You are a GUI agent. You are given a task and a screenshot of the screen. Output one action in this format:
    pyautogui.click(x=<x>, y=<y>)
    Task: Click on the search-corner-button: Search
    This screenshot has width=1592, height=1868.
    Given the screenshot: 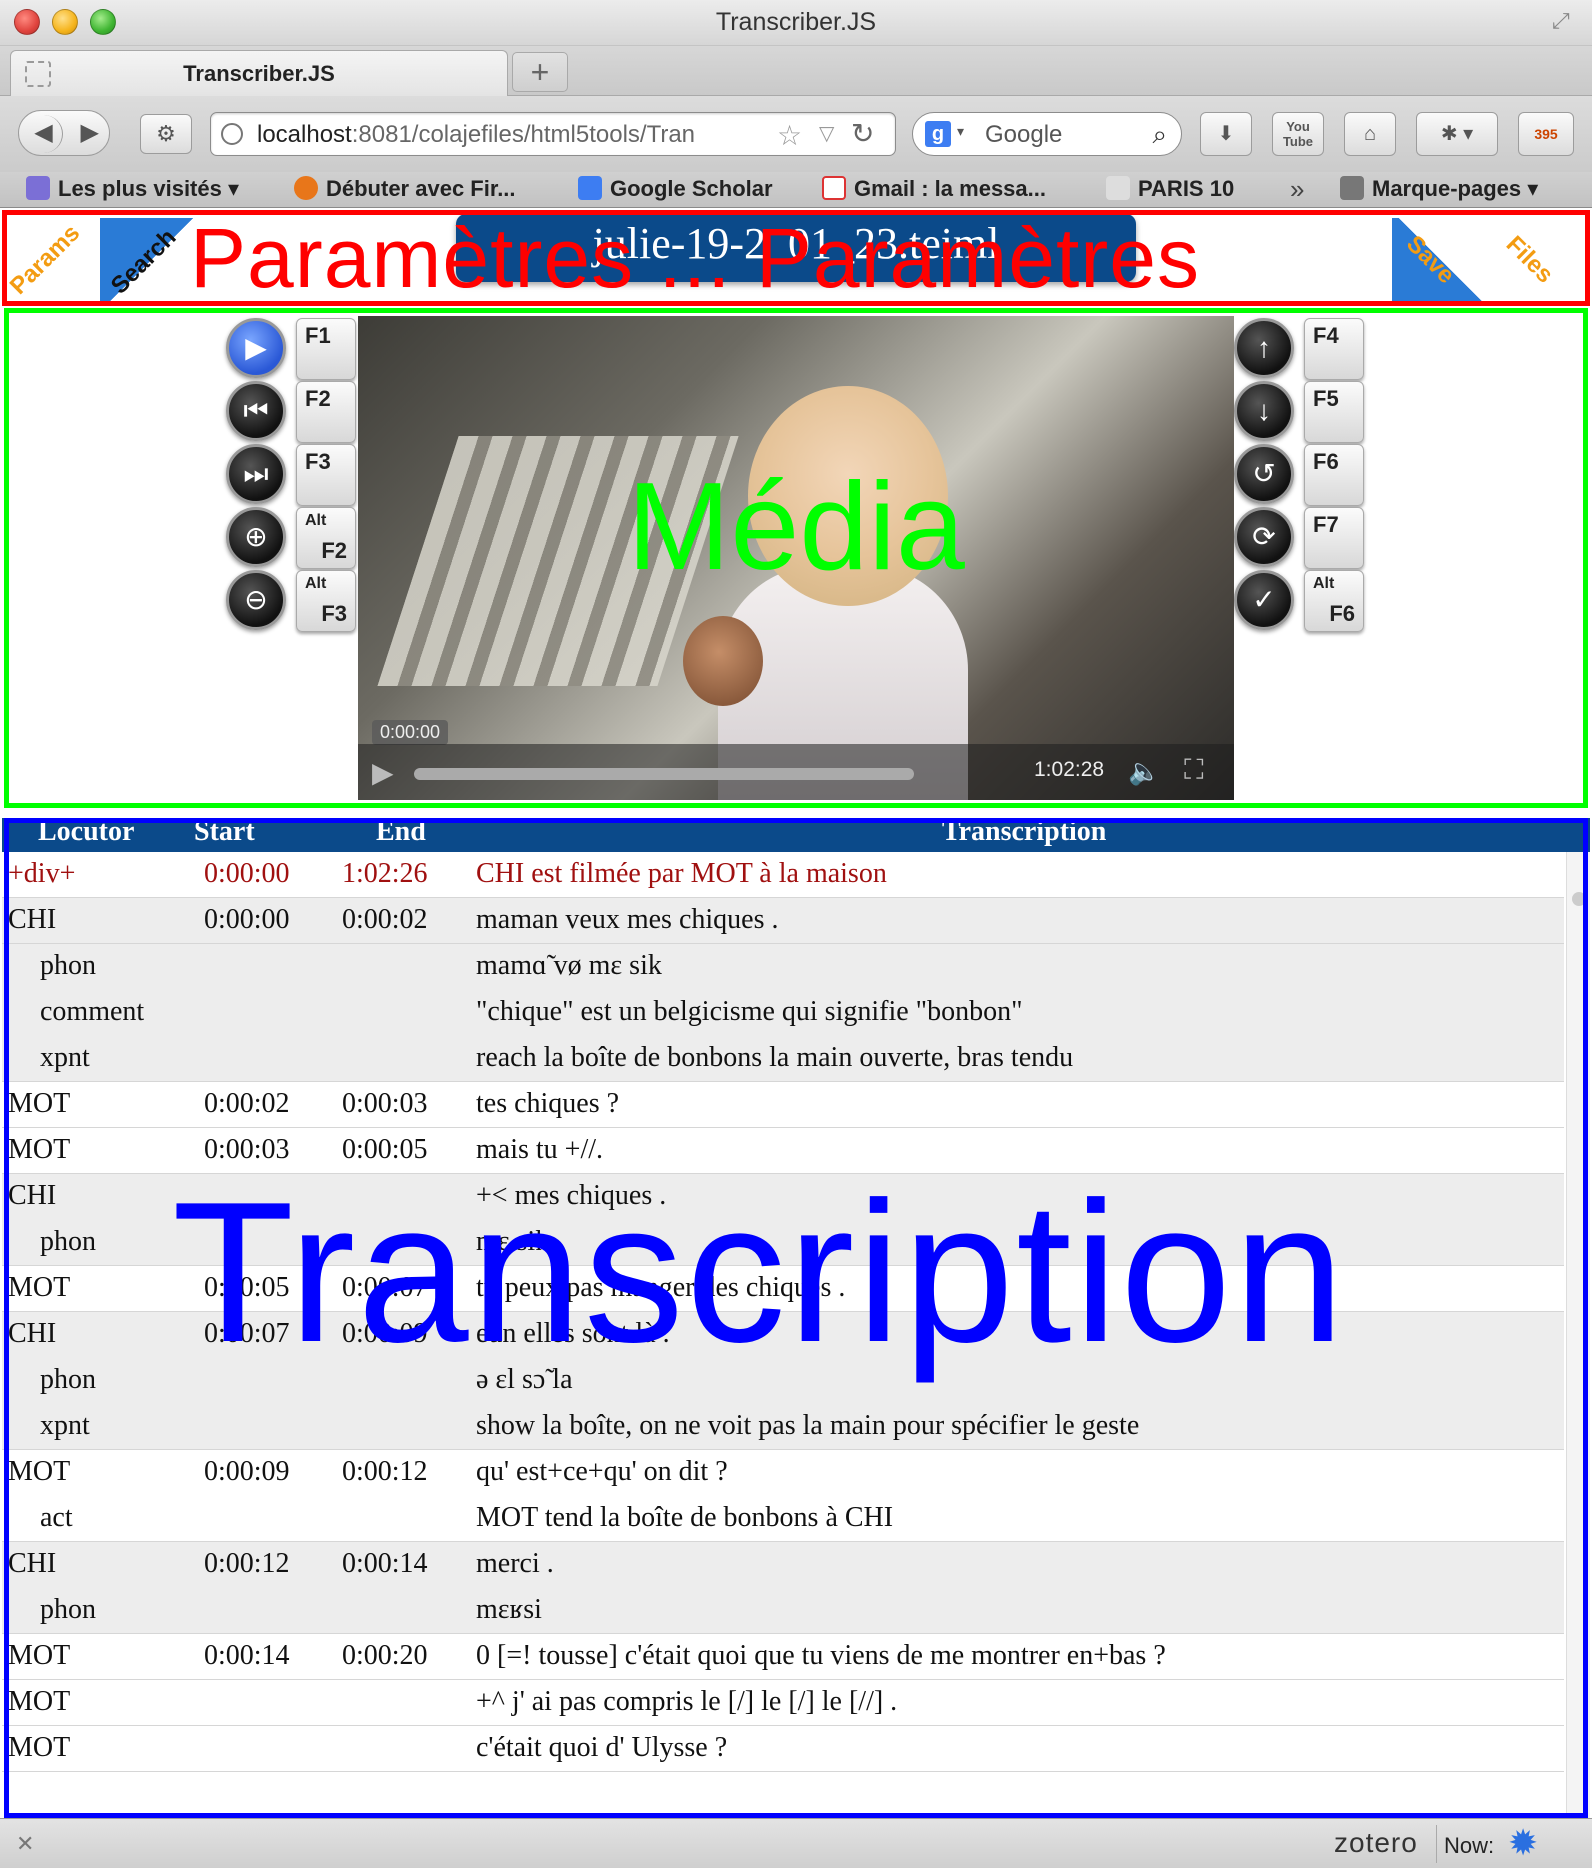 What is the action you would take?
    pyautogui.click(x=150, y=261)
    